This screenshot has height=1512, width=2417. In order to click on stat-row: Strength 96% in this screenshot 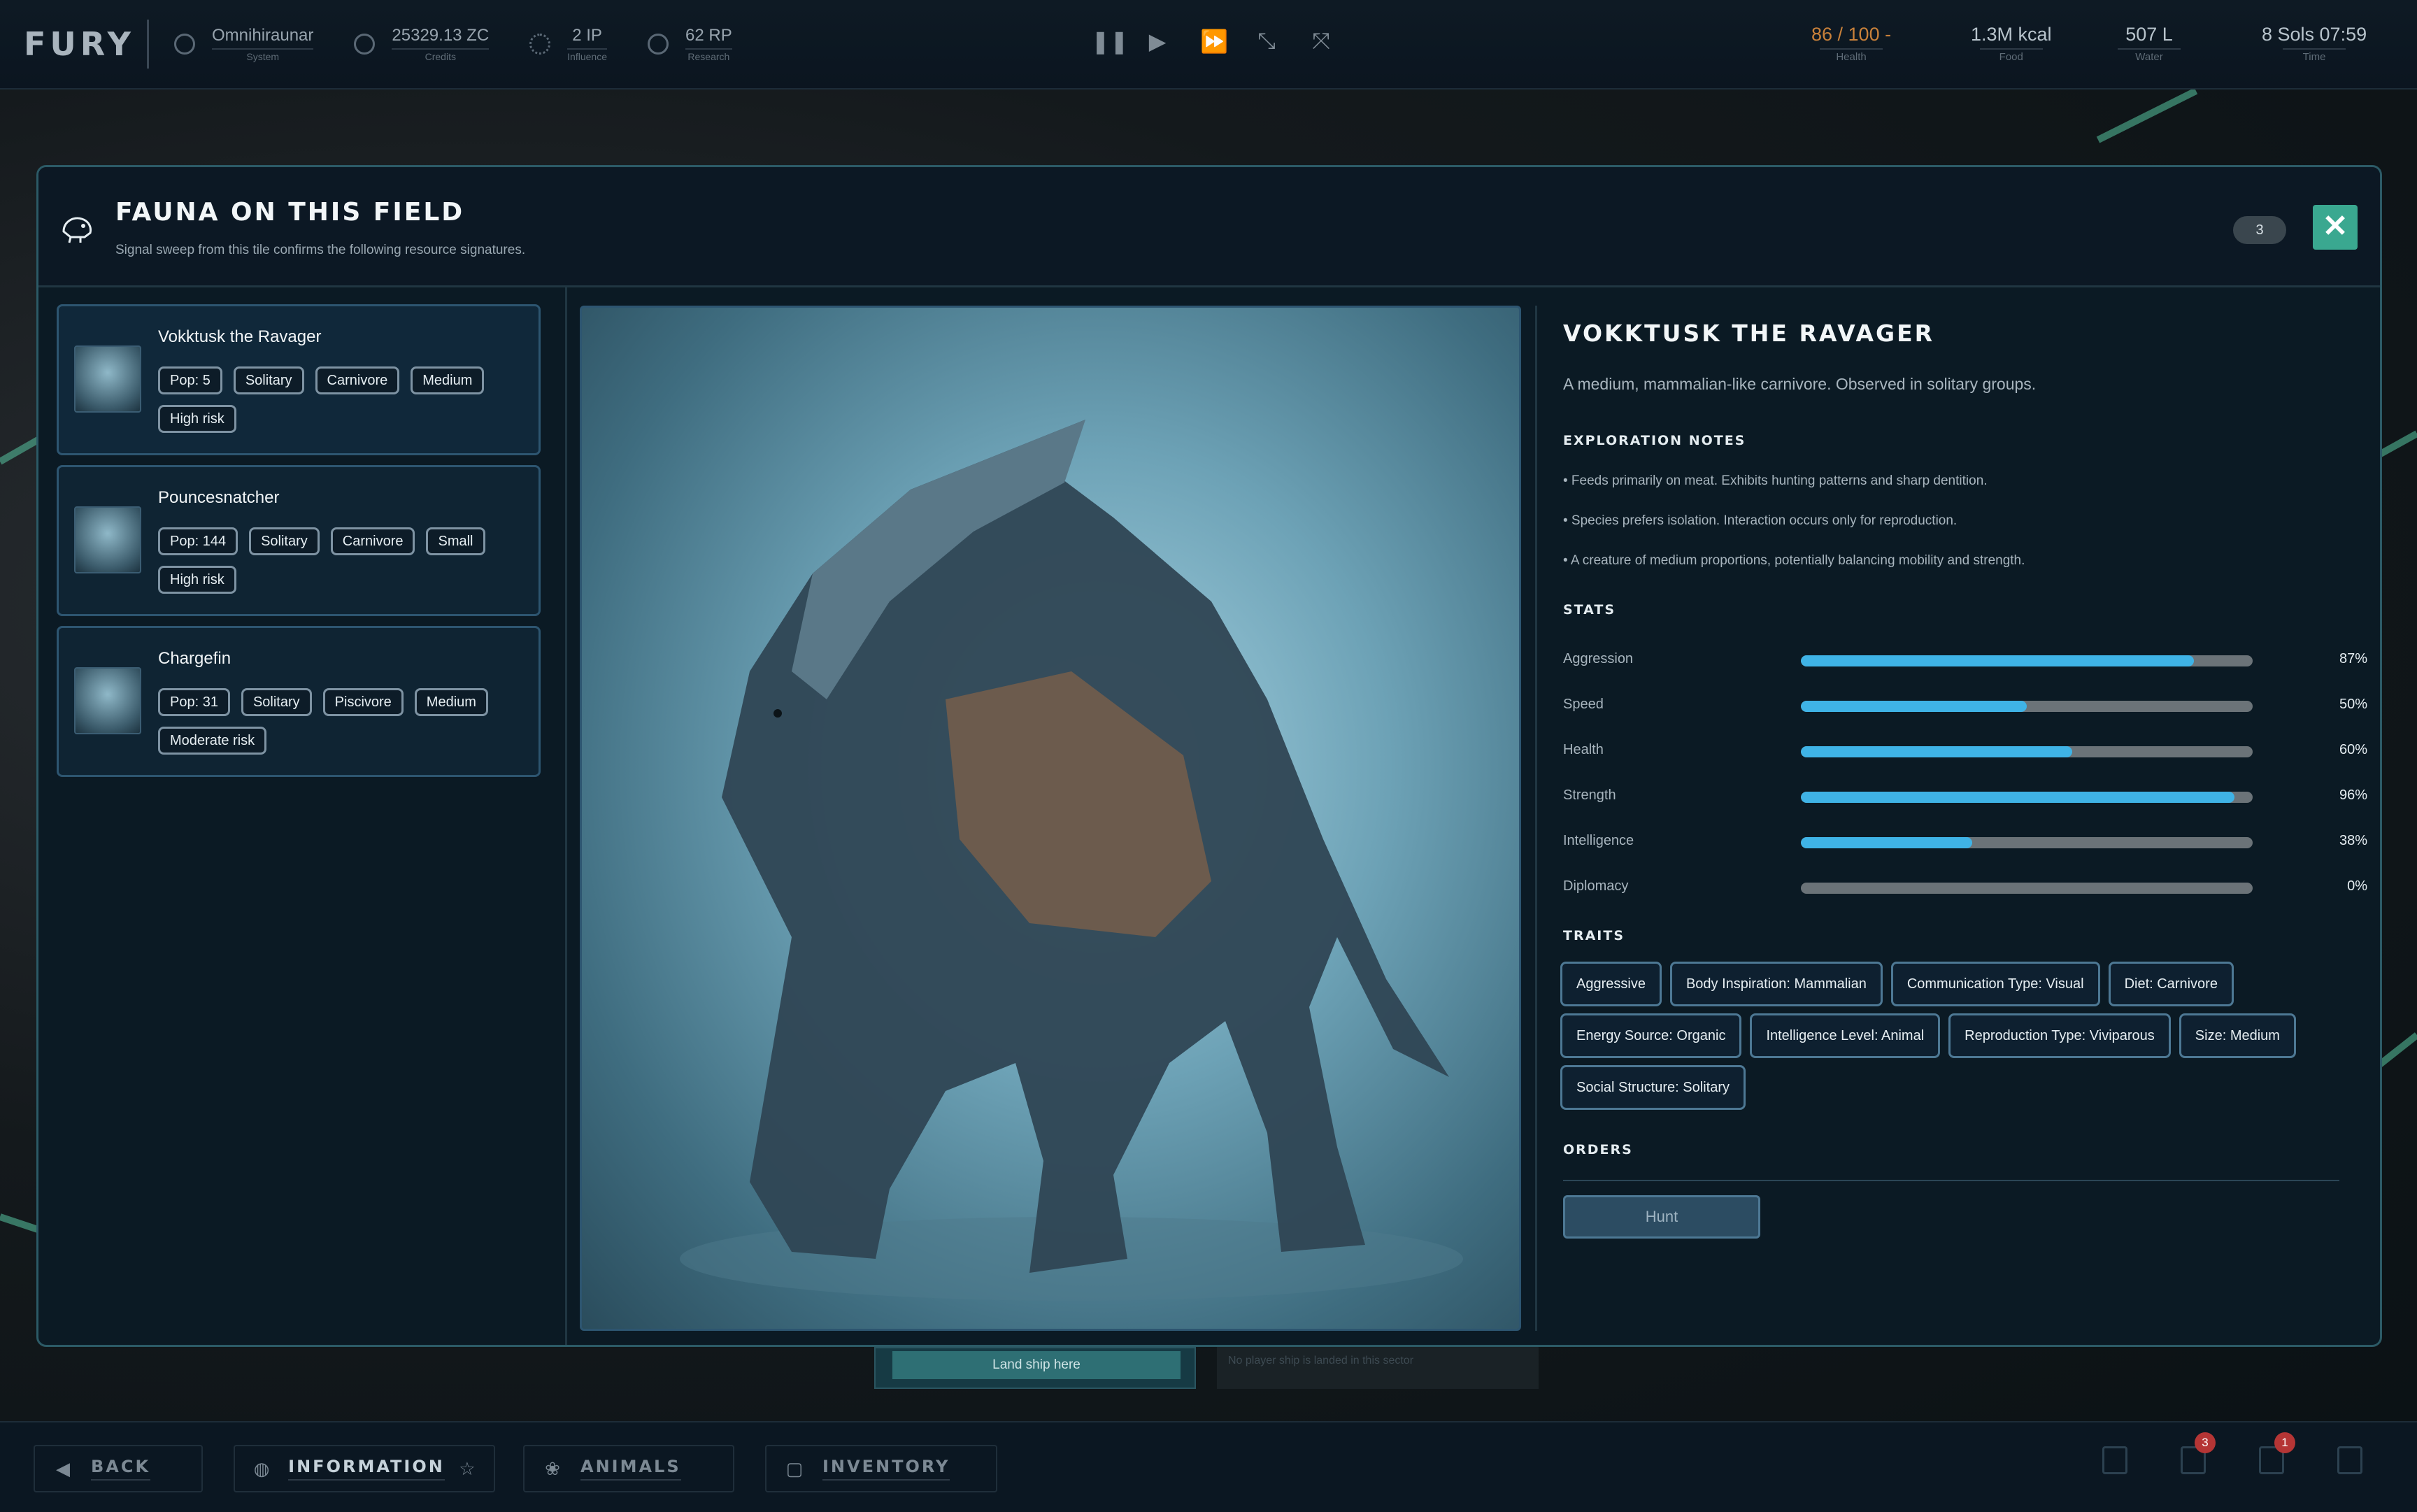, I will do `click(1965, 796)`.